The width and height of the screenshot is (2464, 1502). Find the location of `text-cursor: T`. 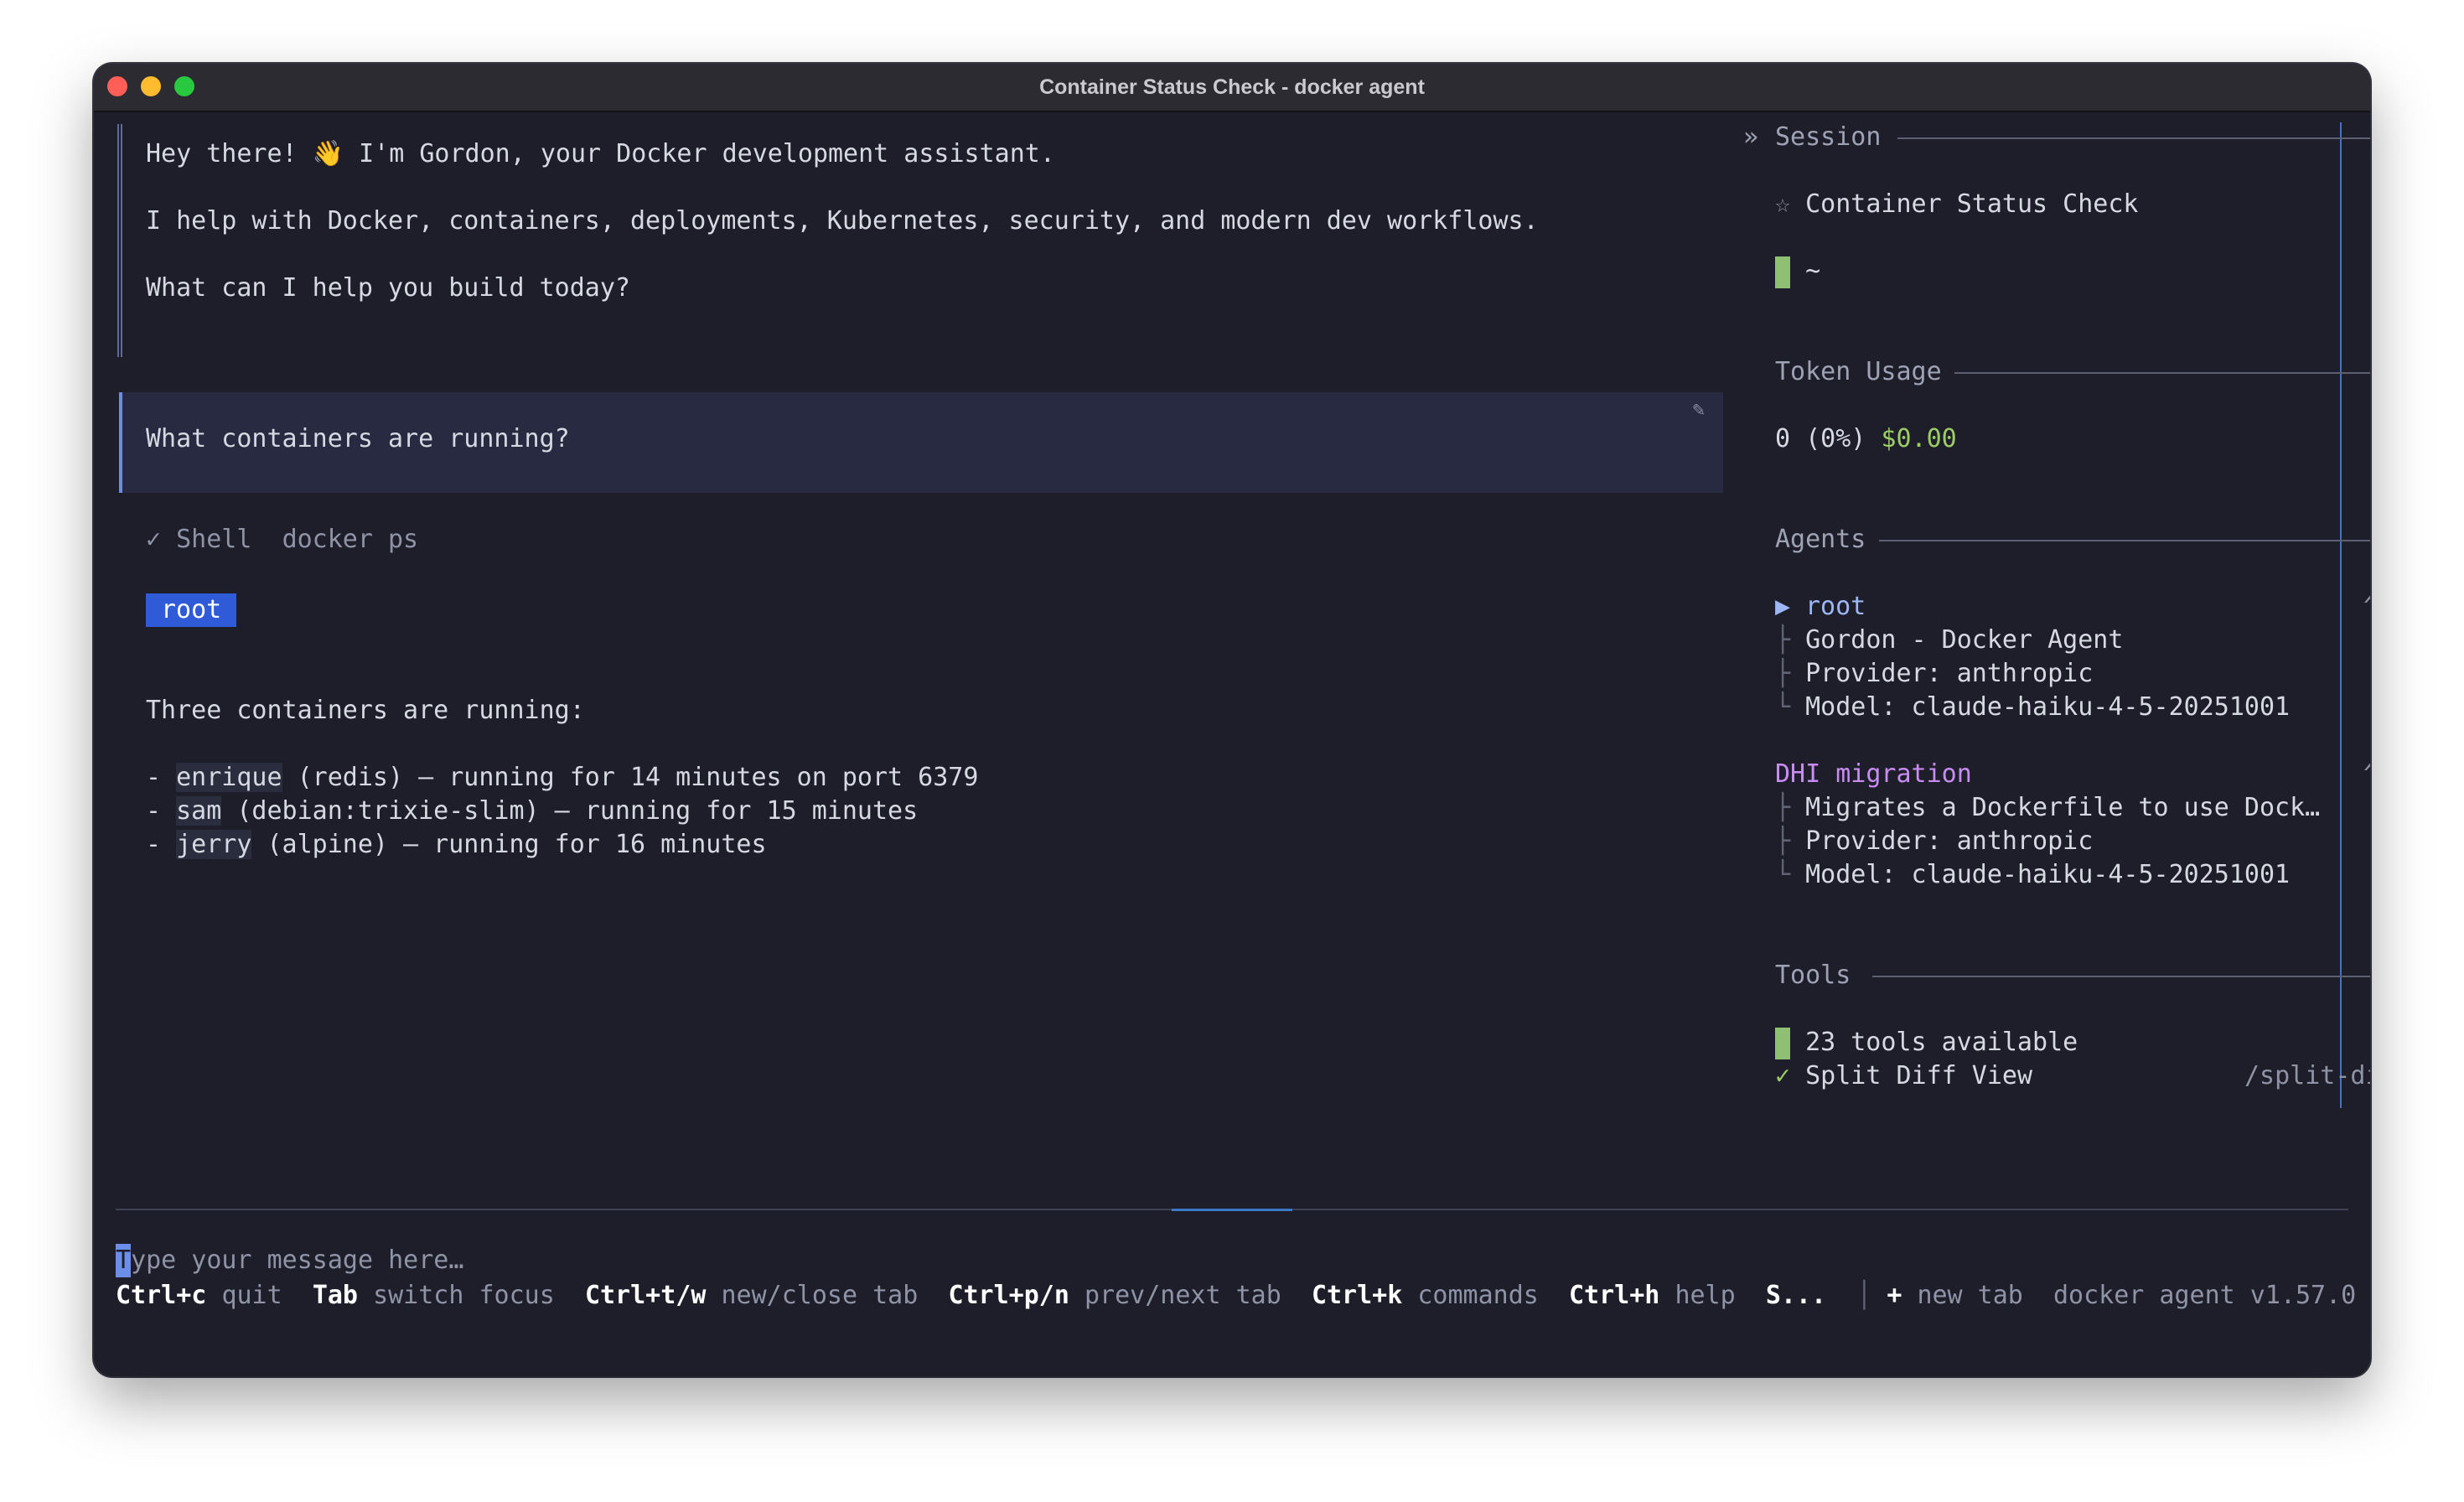

text-cursor: T is located at coordinates (124, 1261).